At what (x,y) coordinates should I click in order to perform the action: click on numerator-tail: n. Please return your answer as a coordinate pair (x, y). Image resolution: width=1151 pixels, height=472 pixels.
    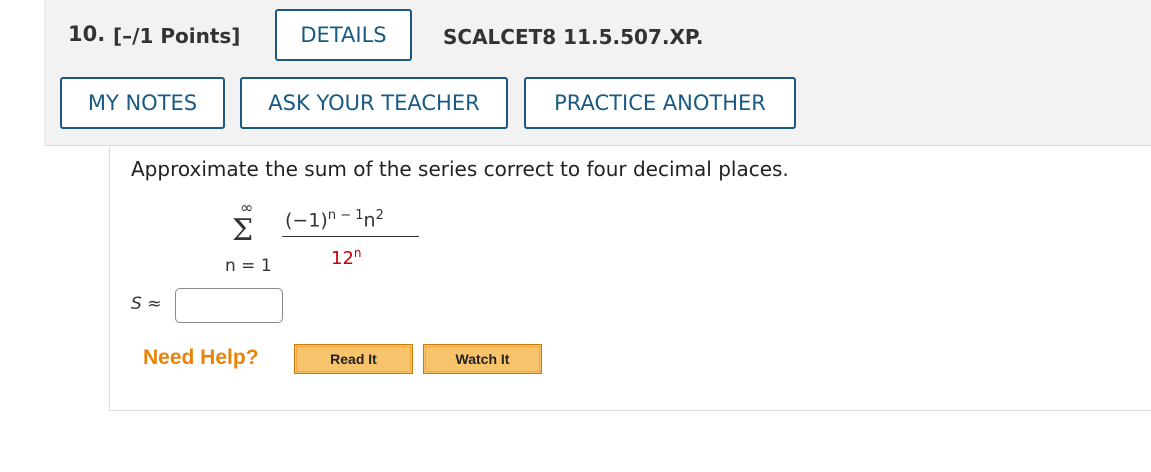
    Looking at the image, I should click on (369, 220).